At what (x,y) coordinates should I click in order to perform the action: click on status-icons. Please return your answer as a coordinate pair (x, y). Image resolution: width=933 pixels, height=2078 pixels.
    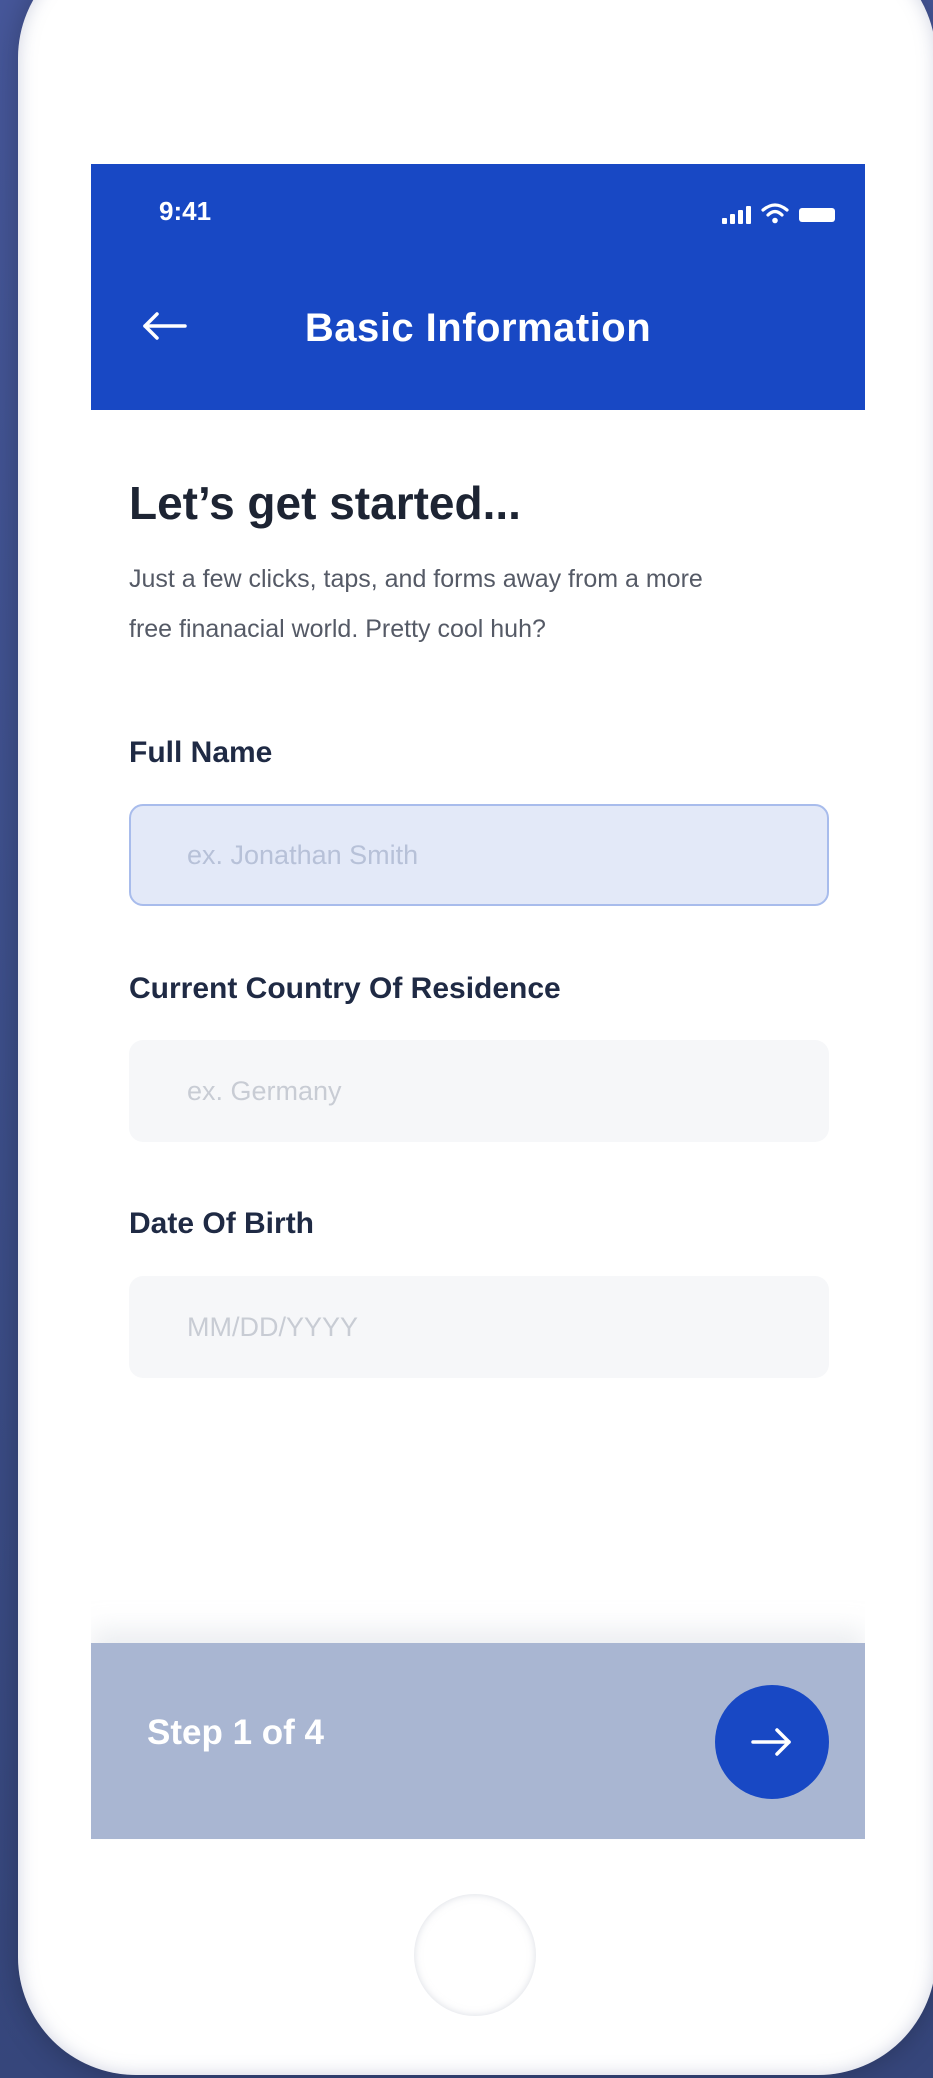
    Looking at the image, I should click on (778, 213).